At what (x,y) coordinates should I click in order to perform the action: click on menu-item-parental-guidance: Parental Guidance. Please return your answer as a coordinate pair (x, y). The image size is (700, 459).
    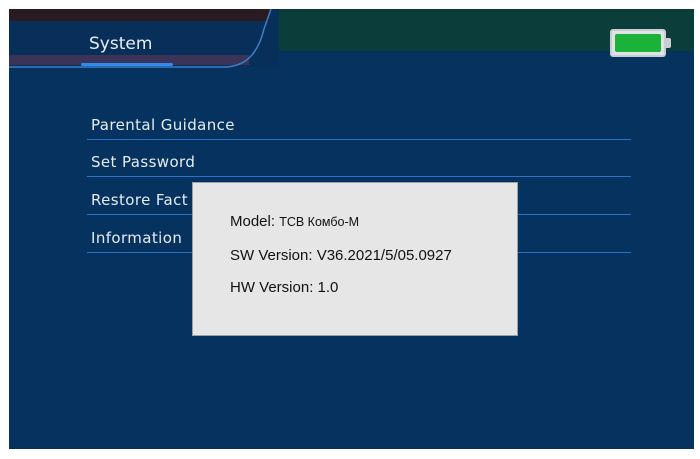
    Looking at the image, I should click on (359, 128).